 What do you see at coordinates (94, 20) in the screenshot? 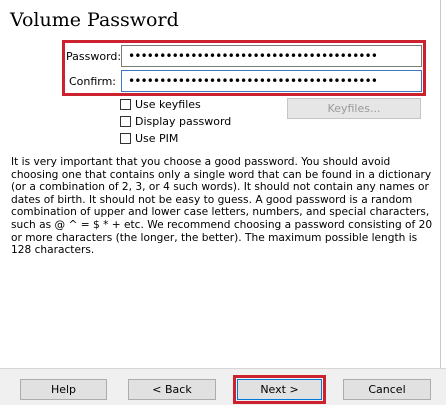
I see `page-title: Volume Password` at bounding box center [94, 20].